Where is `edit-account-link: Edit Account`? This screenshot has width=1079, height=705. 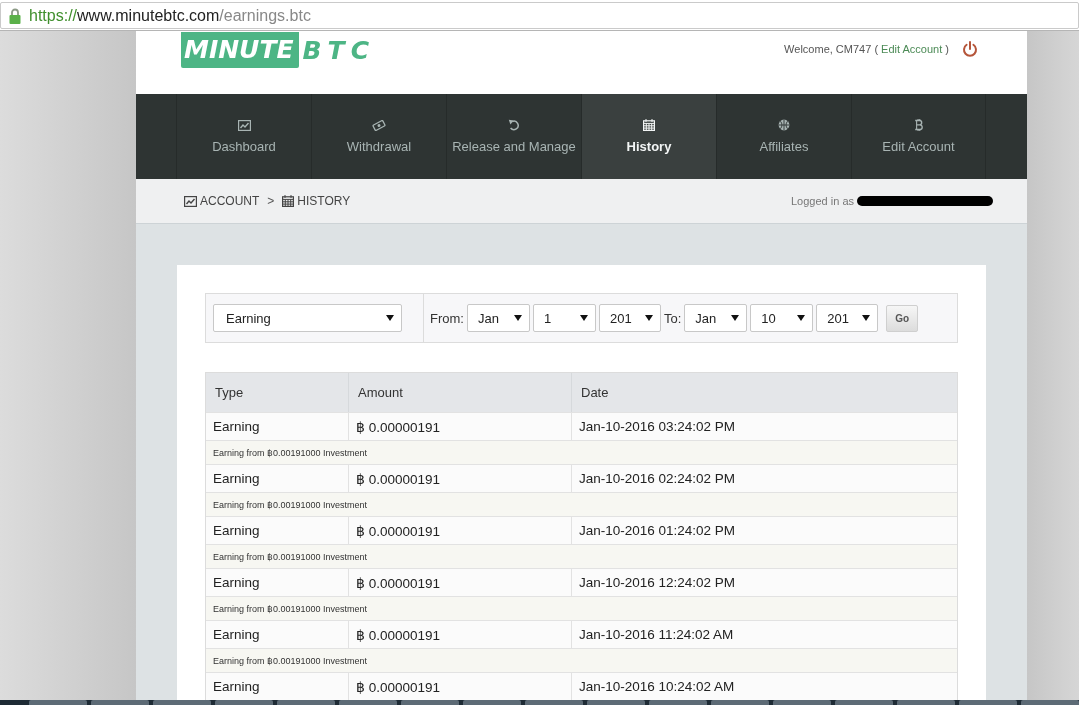 edit-account-link: Edit Account is located at coordinates (912, 49).